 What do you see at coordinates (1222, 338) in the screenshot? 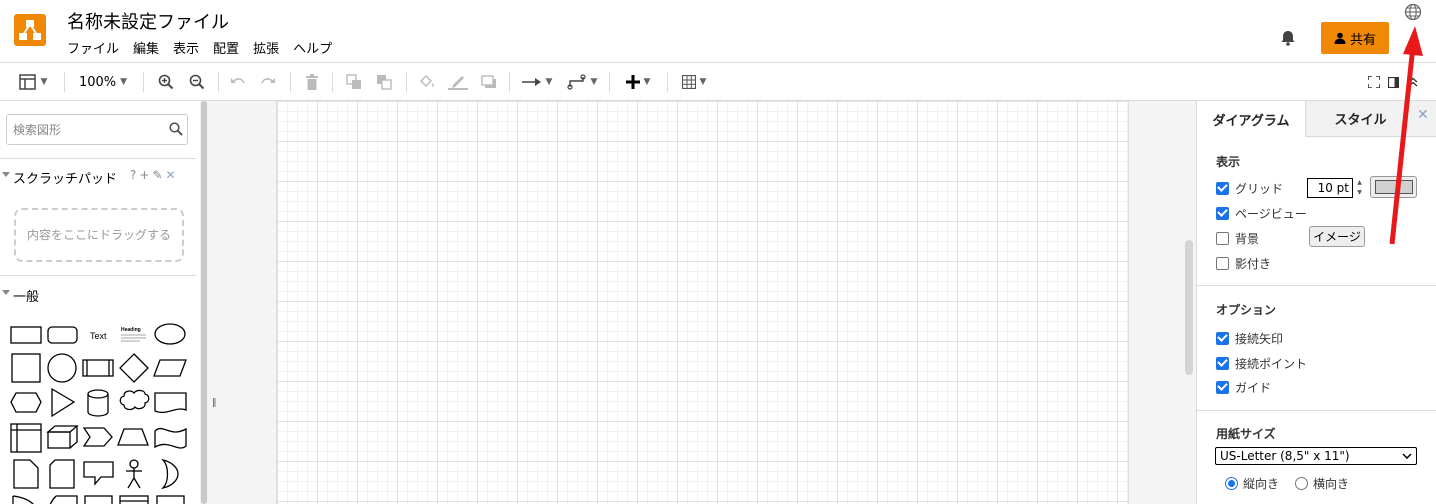
I see `connection-arrows-checkbox` at bounding box center [1222, 338].